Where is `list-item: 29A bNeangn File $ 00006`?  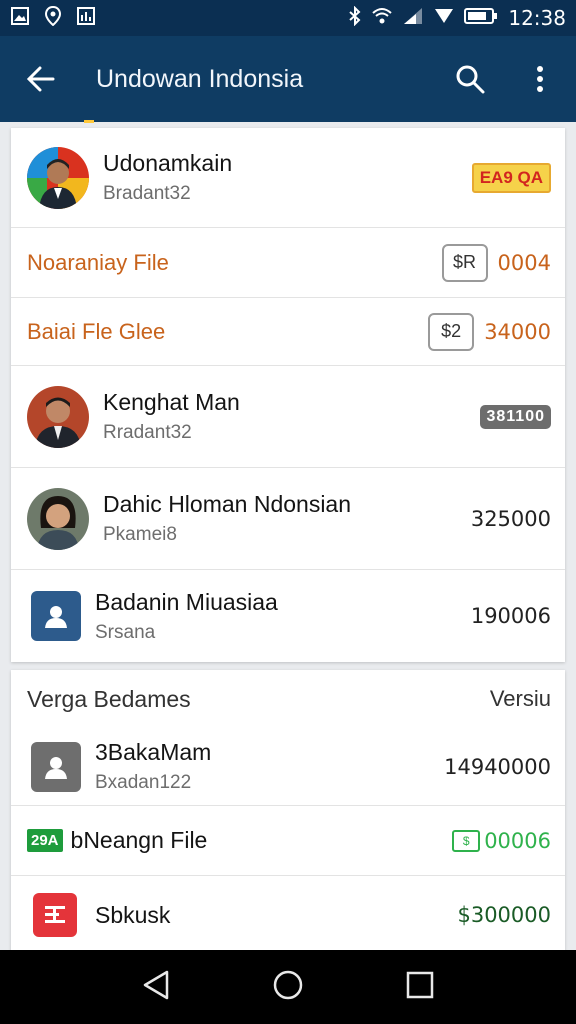 list-item: 29A bNeangn File $ 00006 is located at coordinates (288, 841).